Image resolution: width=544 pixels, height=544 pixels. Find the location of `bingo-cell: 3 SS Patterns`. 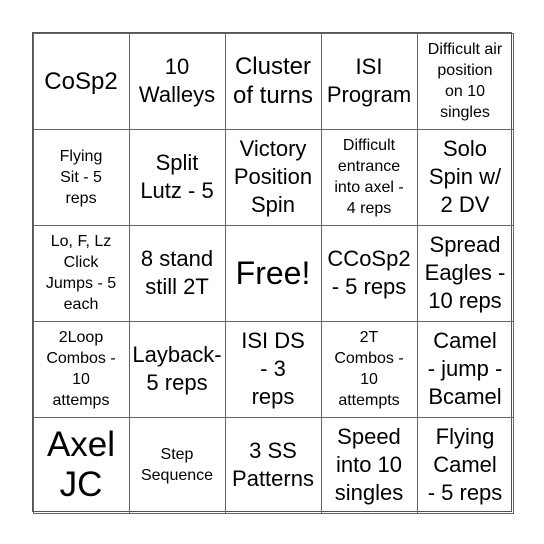

bingo-cell: 3 SS Patterns is located at coordinates (273, 465).